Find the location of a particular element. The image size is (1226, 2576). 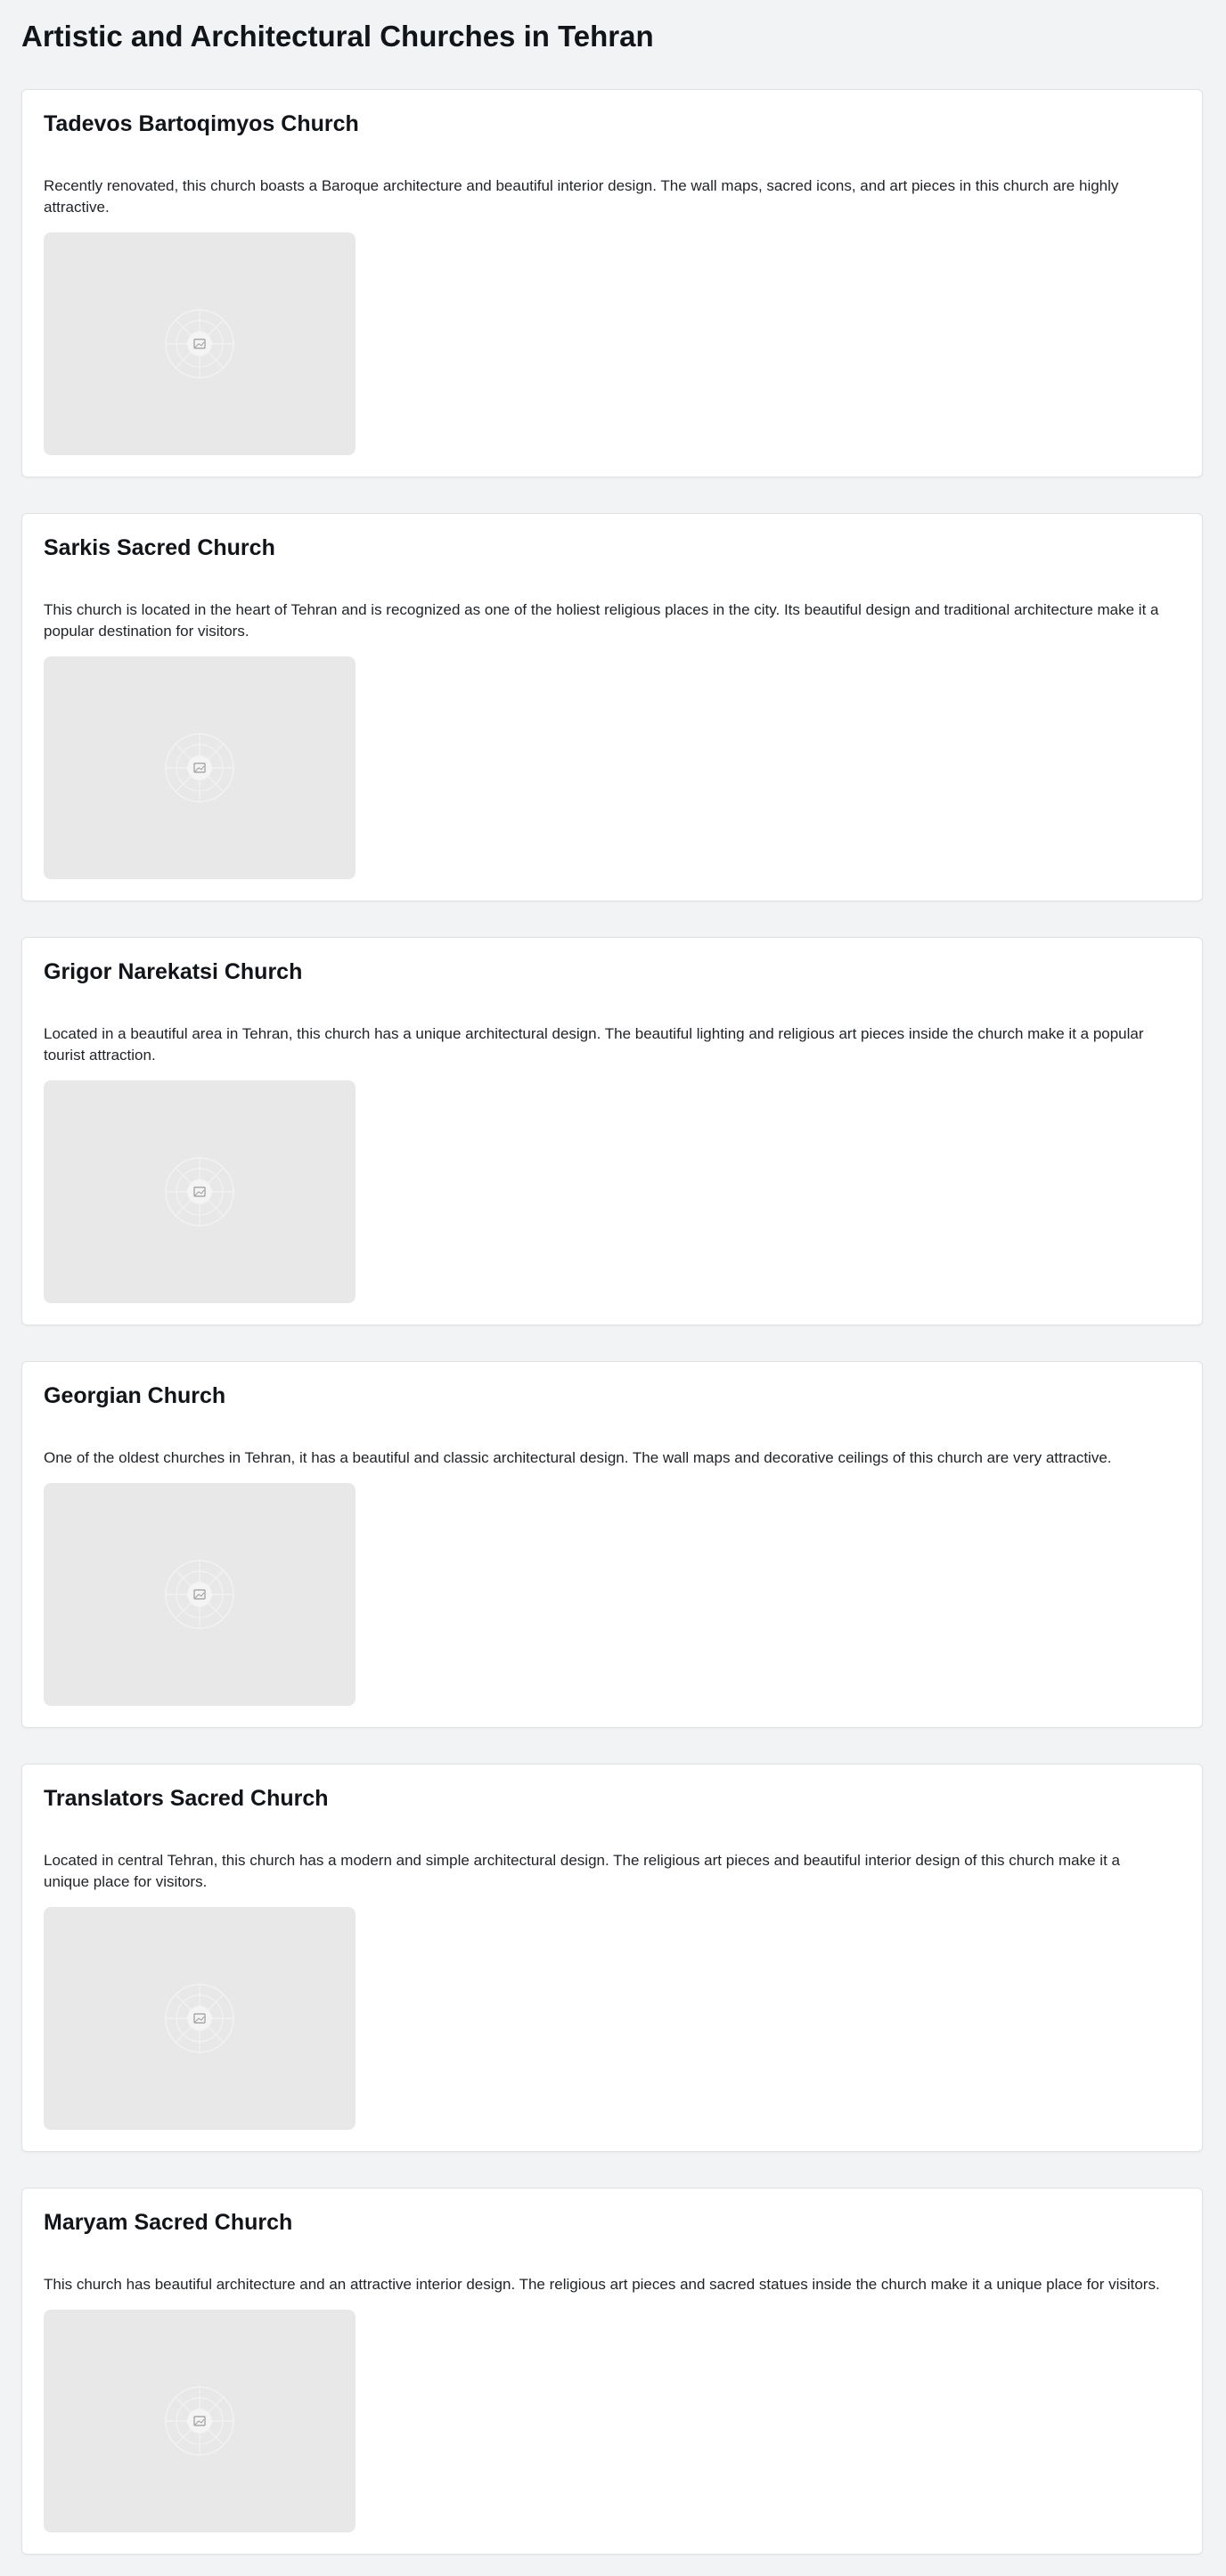

church-title: Sarkis Sacred Church is located at coordinates (159, 547).